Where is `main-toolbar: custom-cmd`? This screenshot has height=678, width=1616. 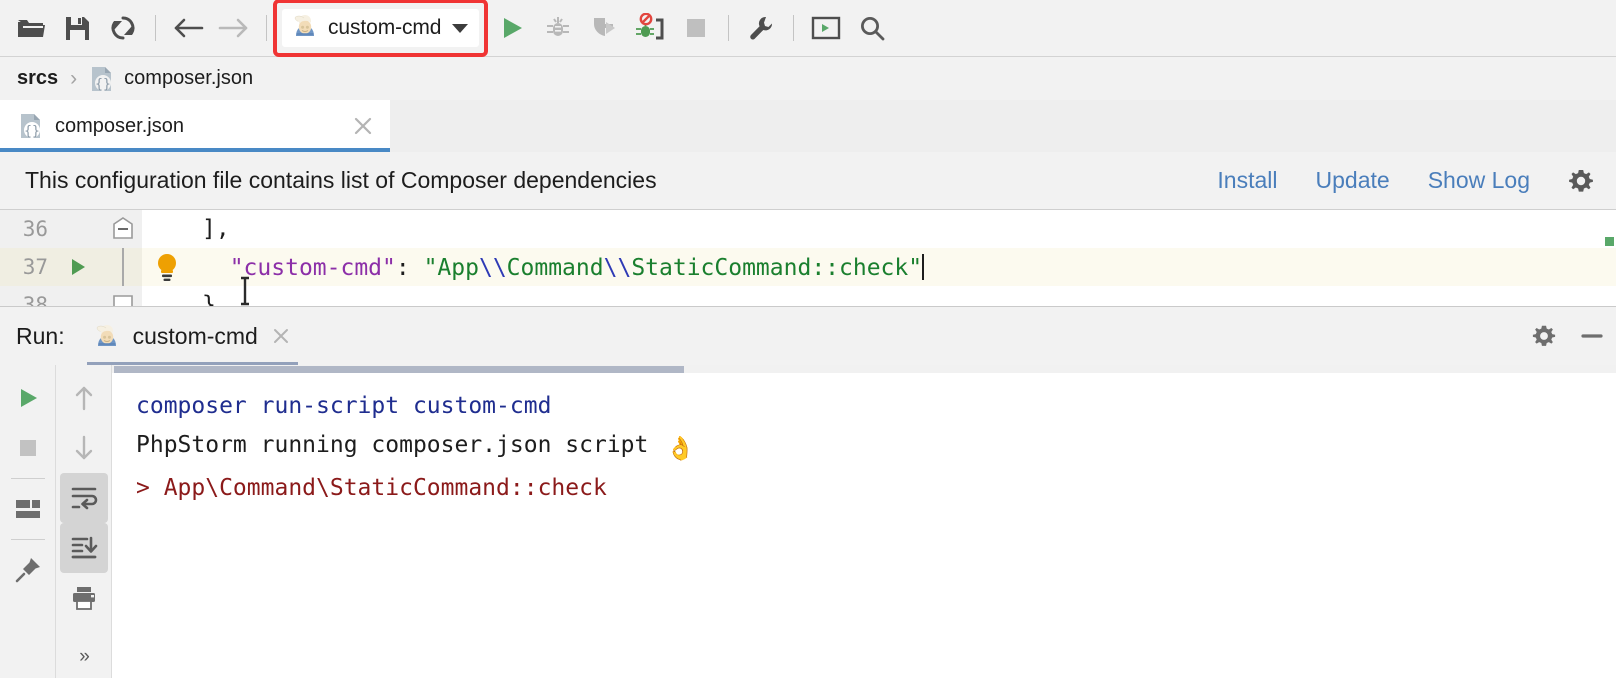
main-toolbar: custom-cmd is located at coordinates (808, 28).